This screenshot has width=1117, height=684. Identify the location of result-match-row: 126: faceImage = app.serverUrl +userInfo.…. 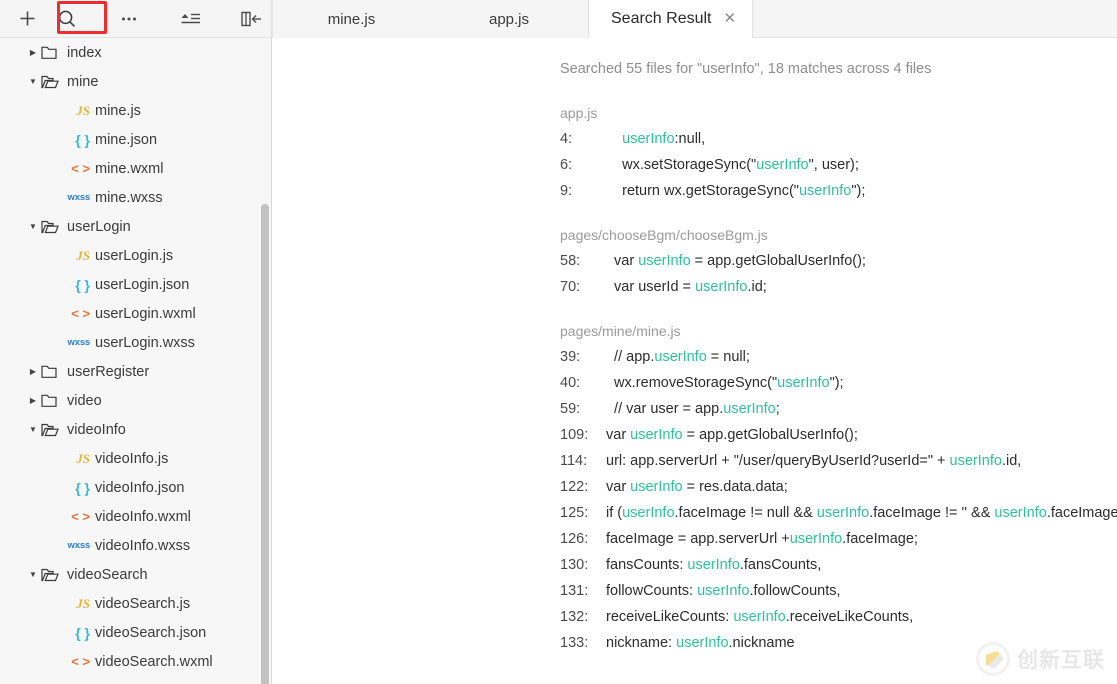
(694, 539).